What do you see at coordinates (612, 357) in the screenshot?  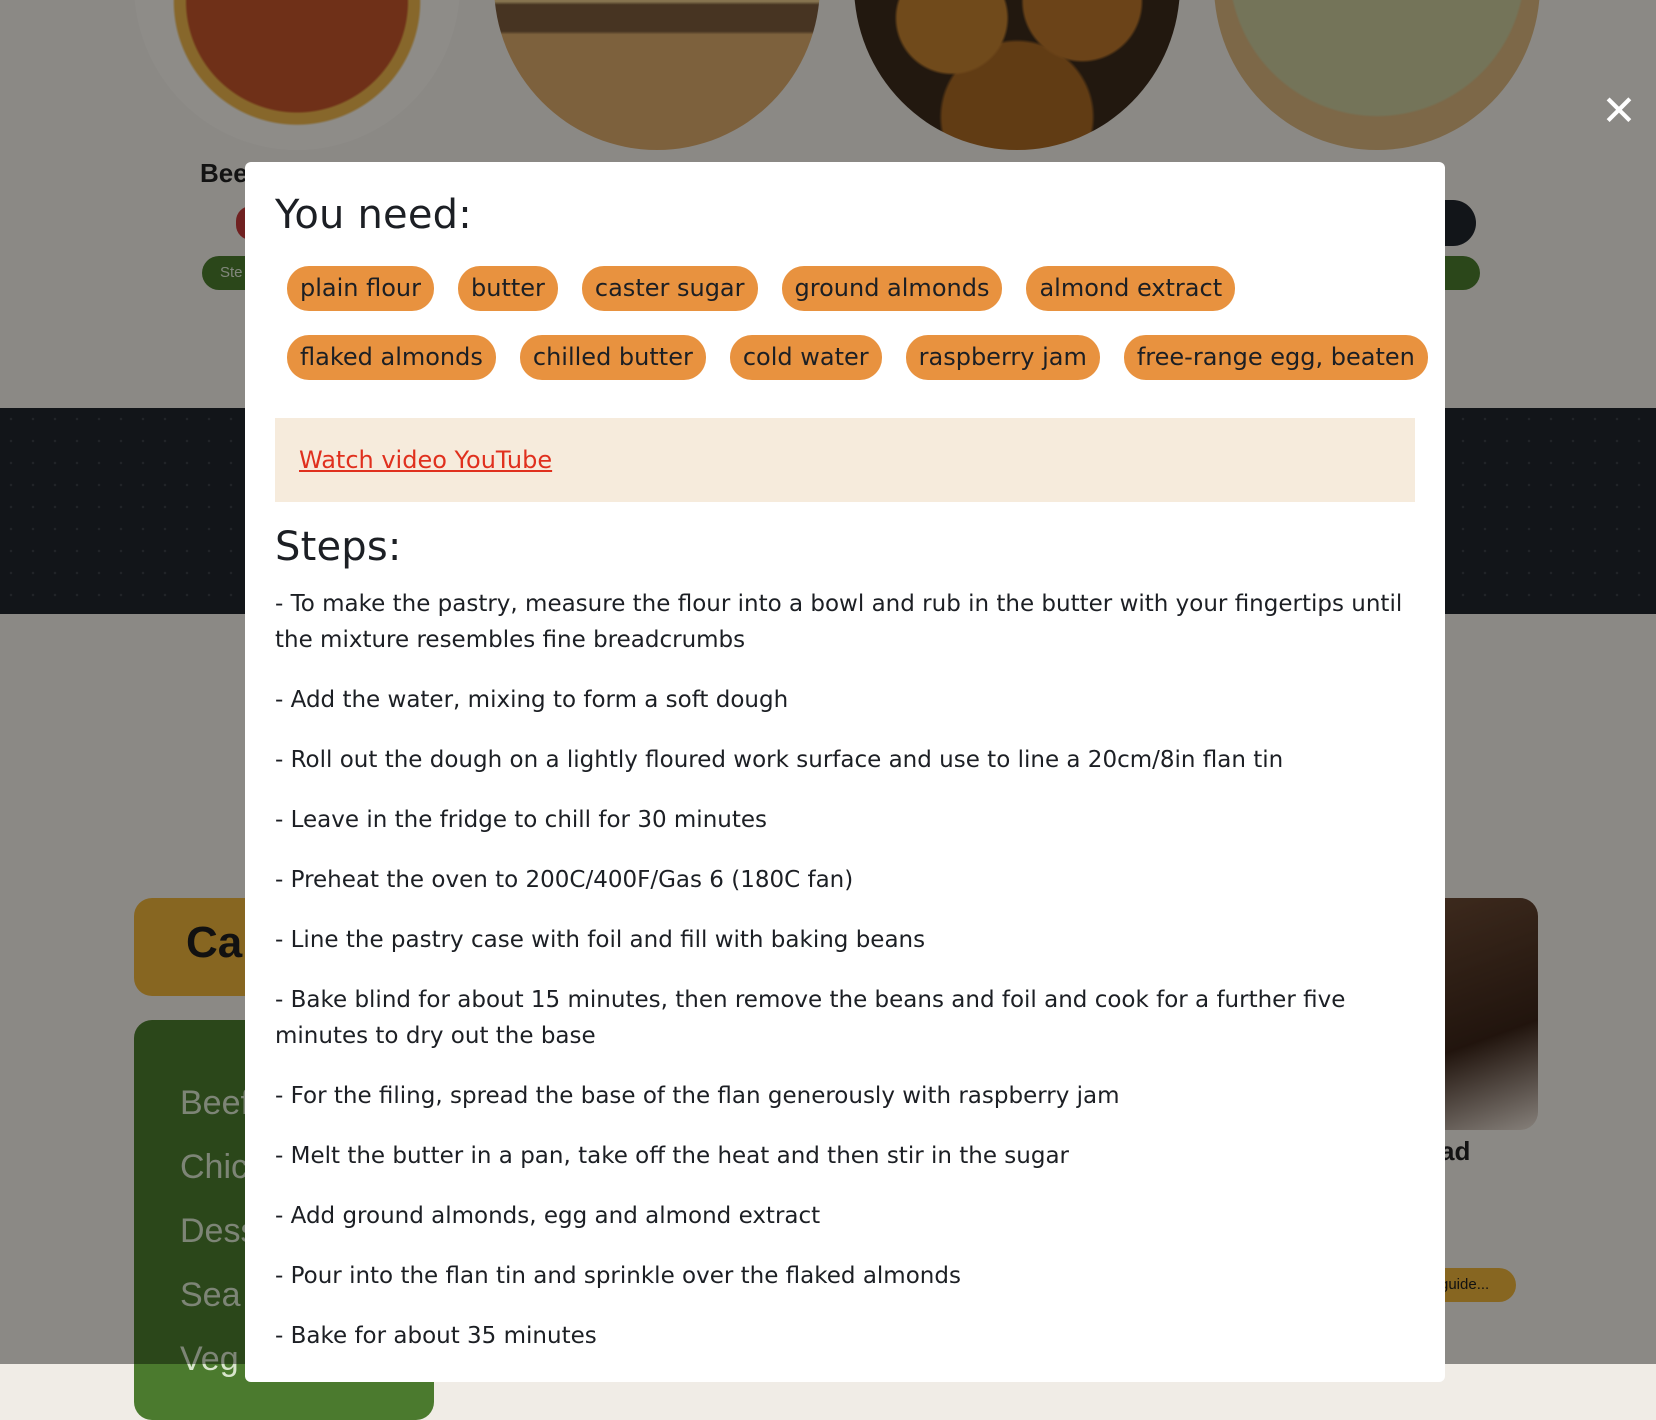 I see `ingredient-tag: chilled butter` at bounding box center [612, 357].